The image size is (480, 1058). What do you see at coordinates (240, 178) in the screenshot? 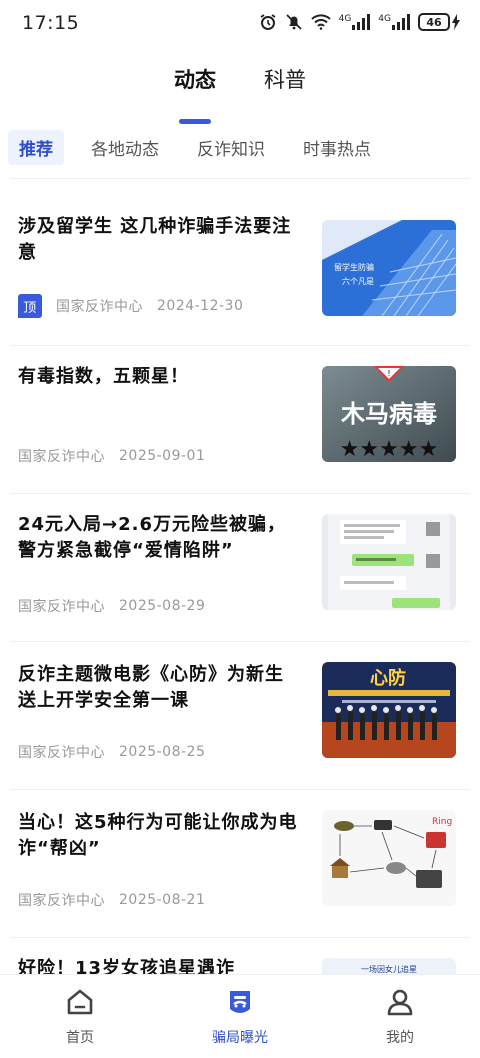
I see `tabs-divider` at bounding box center [240, 178].